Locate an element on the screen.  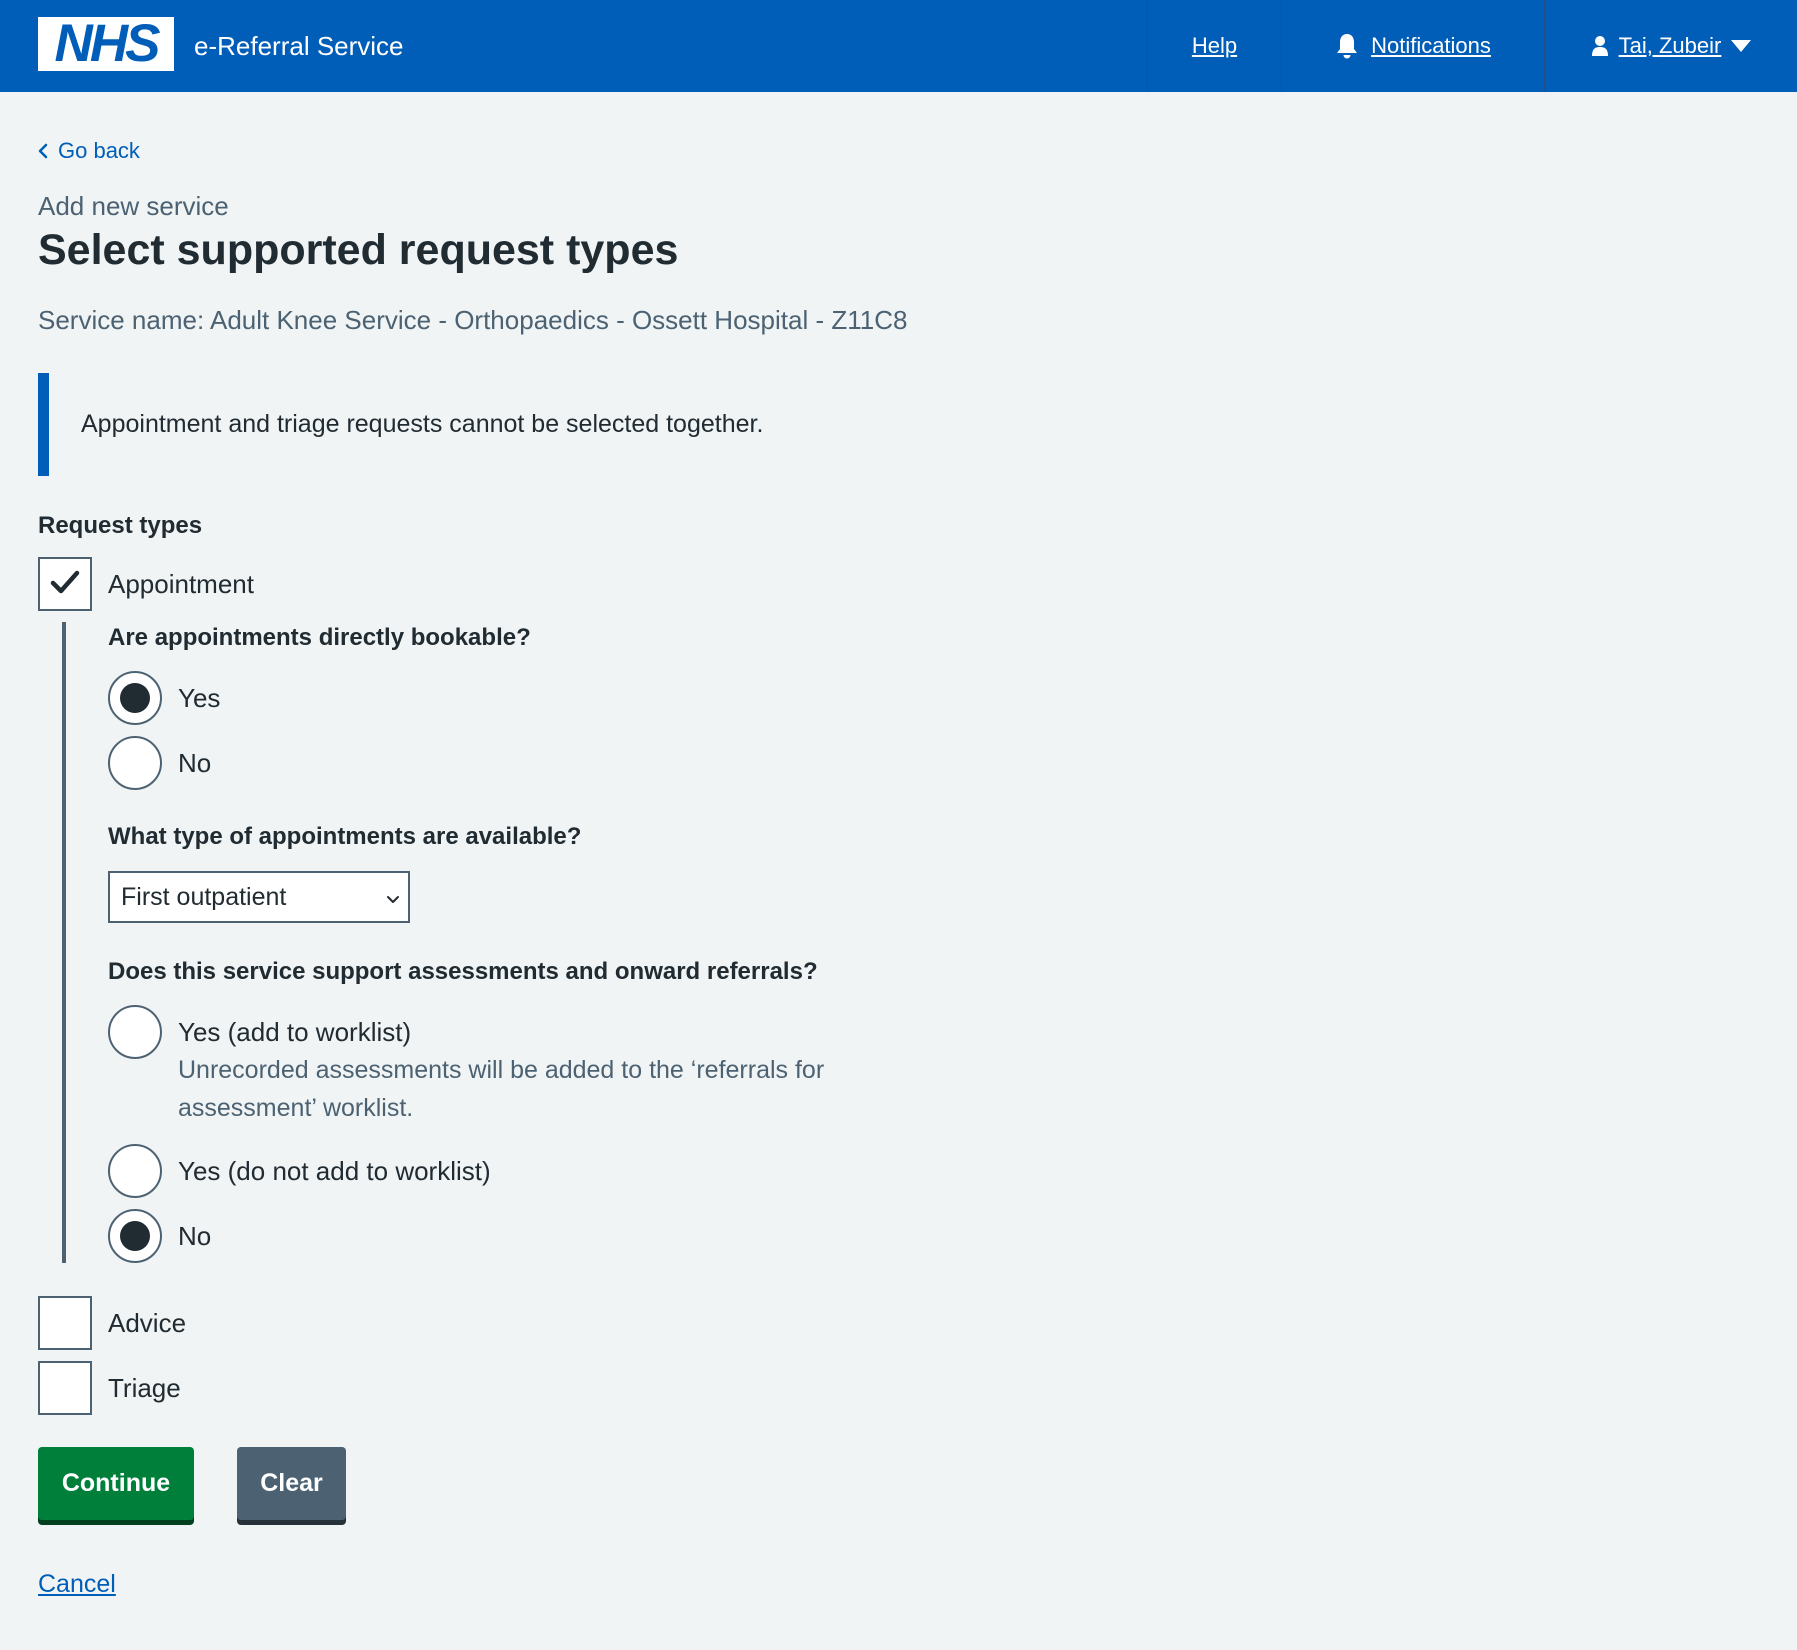
request-types-legend: Request types is located at coordinates (120, 525).